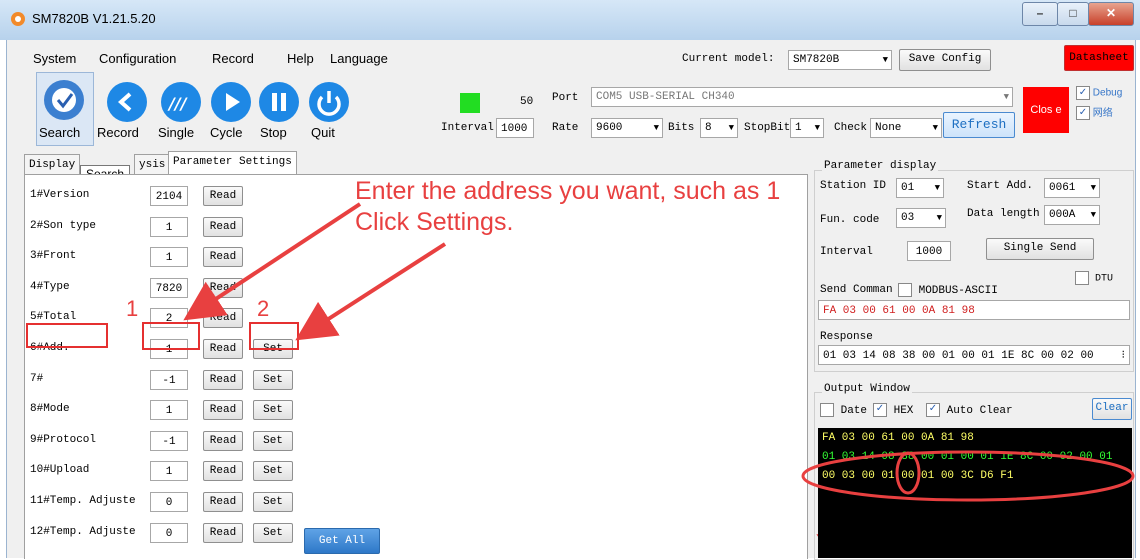  I want to click on auto-clear-label: Auto Clear, so click(979, 410).